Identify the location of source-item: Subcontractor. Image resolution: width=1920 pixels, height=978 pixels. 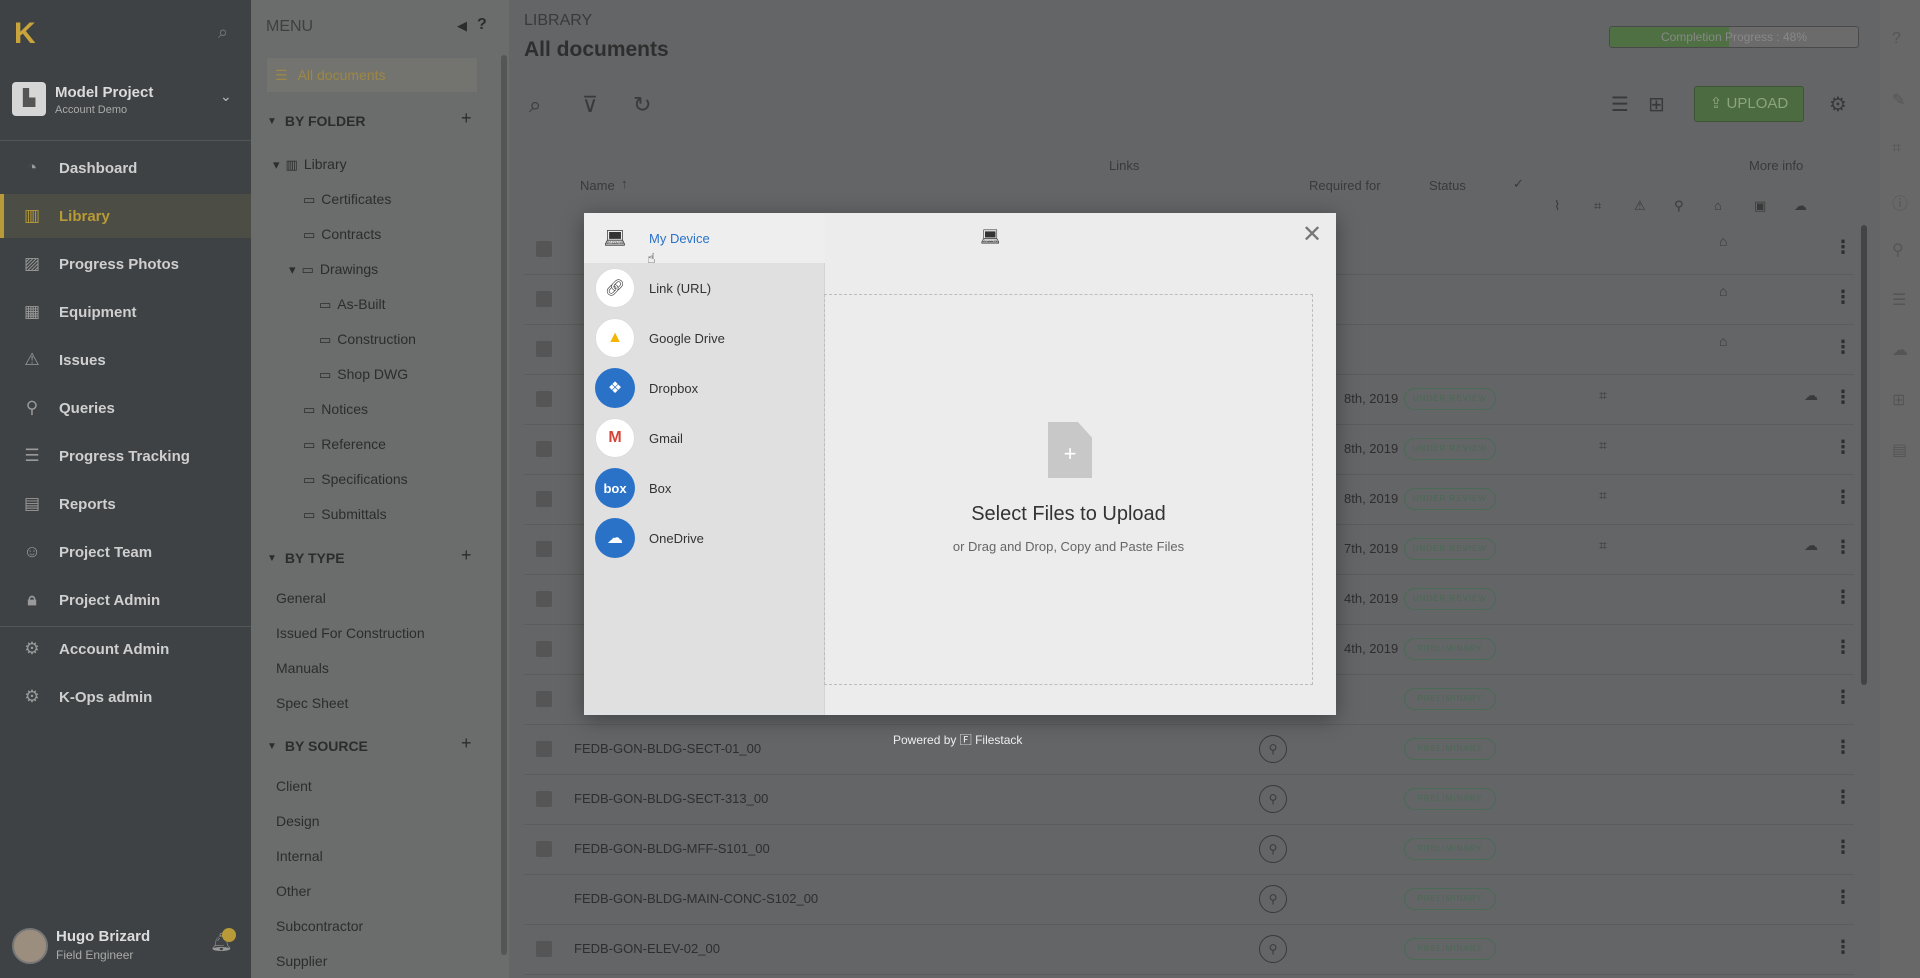
(319, 926).